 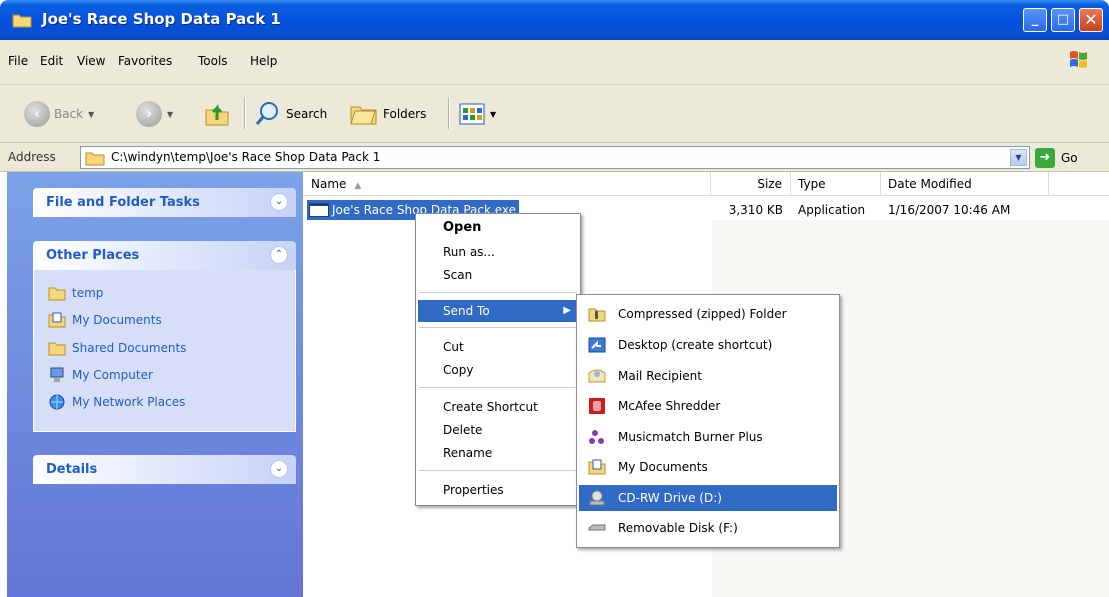 I want to click on send-to-cd-rw-drive: CD-RW Drive (D:), so click(x=708, y=498).